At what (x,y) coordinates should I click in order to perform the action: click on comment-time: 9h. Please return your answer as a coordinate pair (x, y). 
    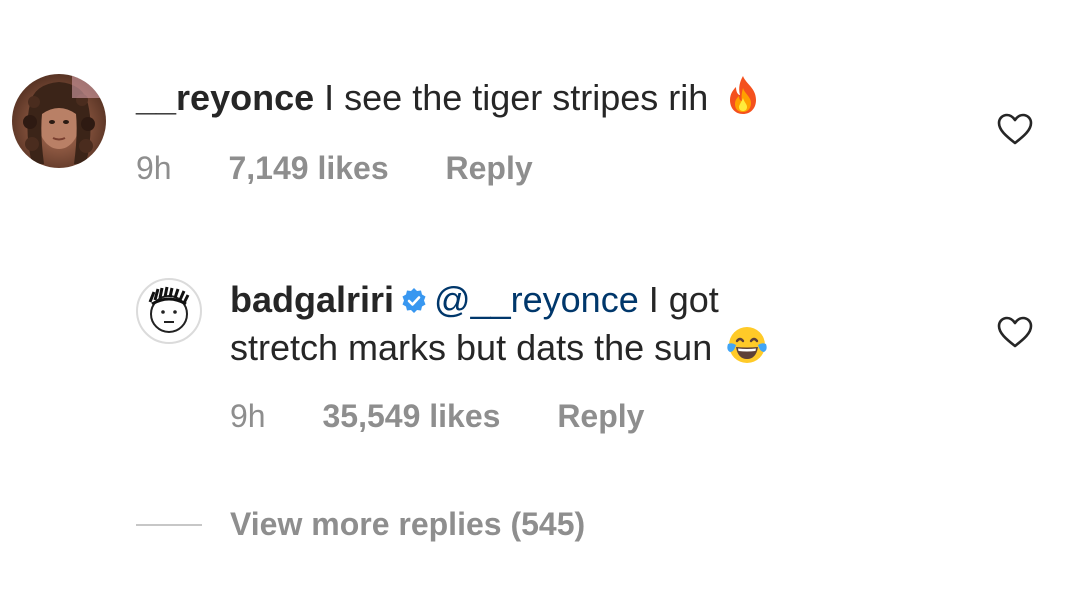
    Looking at the image, I should click on (154, 168).